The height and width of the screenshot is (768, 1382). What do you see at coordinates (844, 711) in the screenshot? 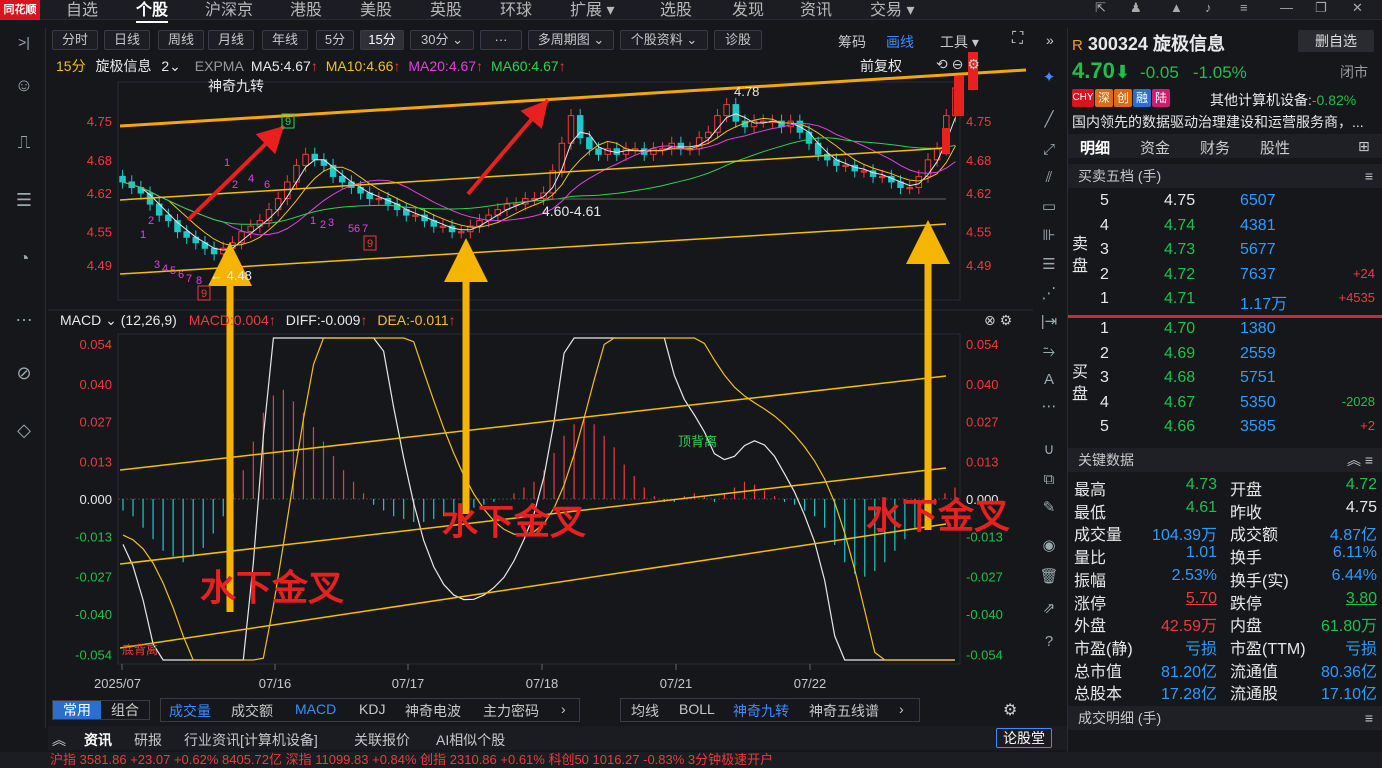
I see `overlay-tab-3: 神奇五线谱` at bounding box center [844, 711].